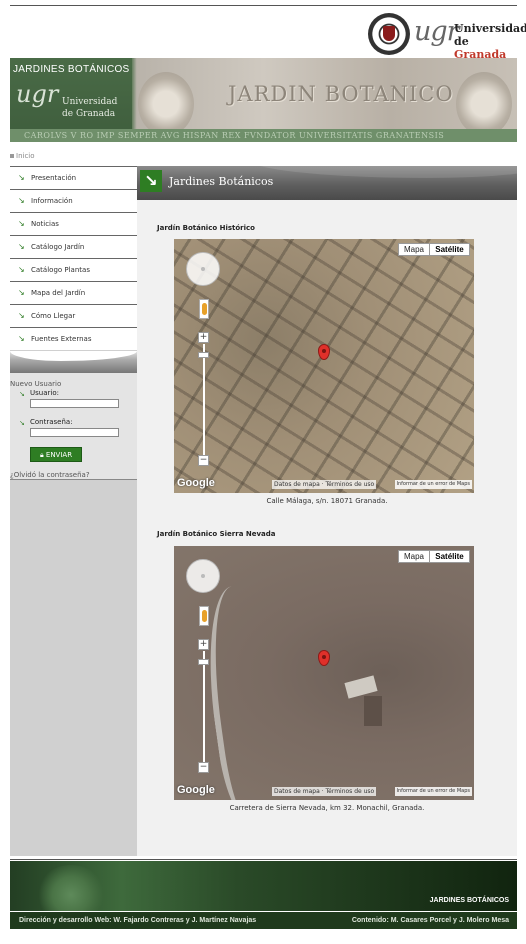 The image size is (526, 944). I want to click on username-label: Usuario:, so click(44, 393).